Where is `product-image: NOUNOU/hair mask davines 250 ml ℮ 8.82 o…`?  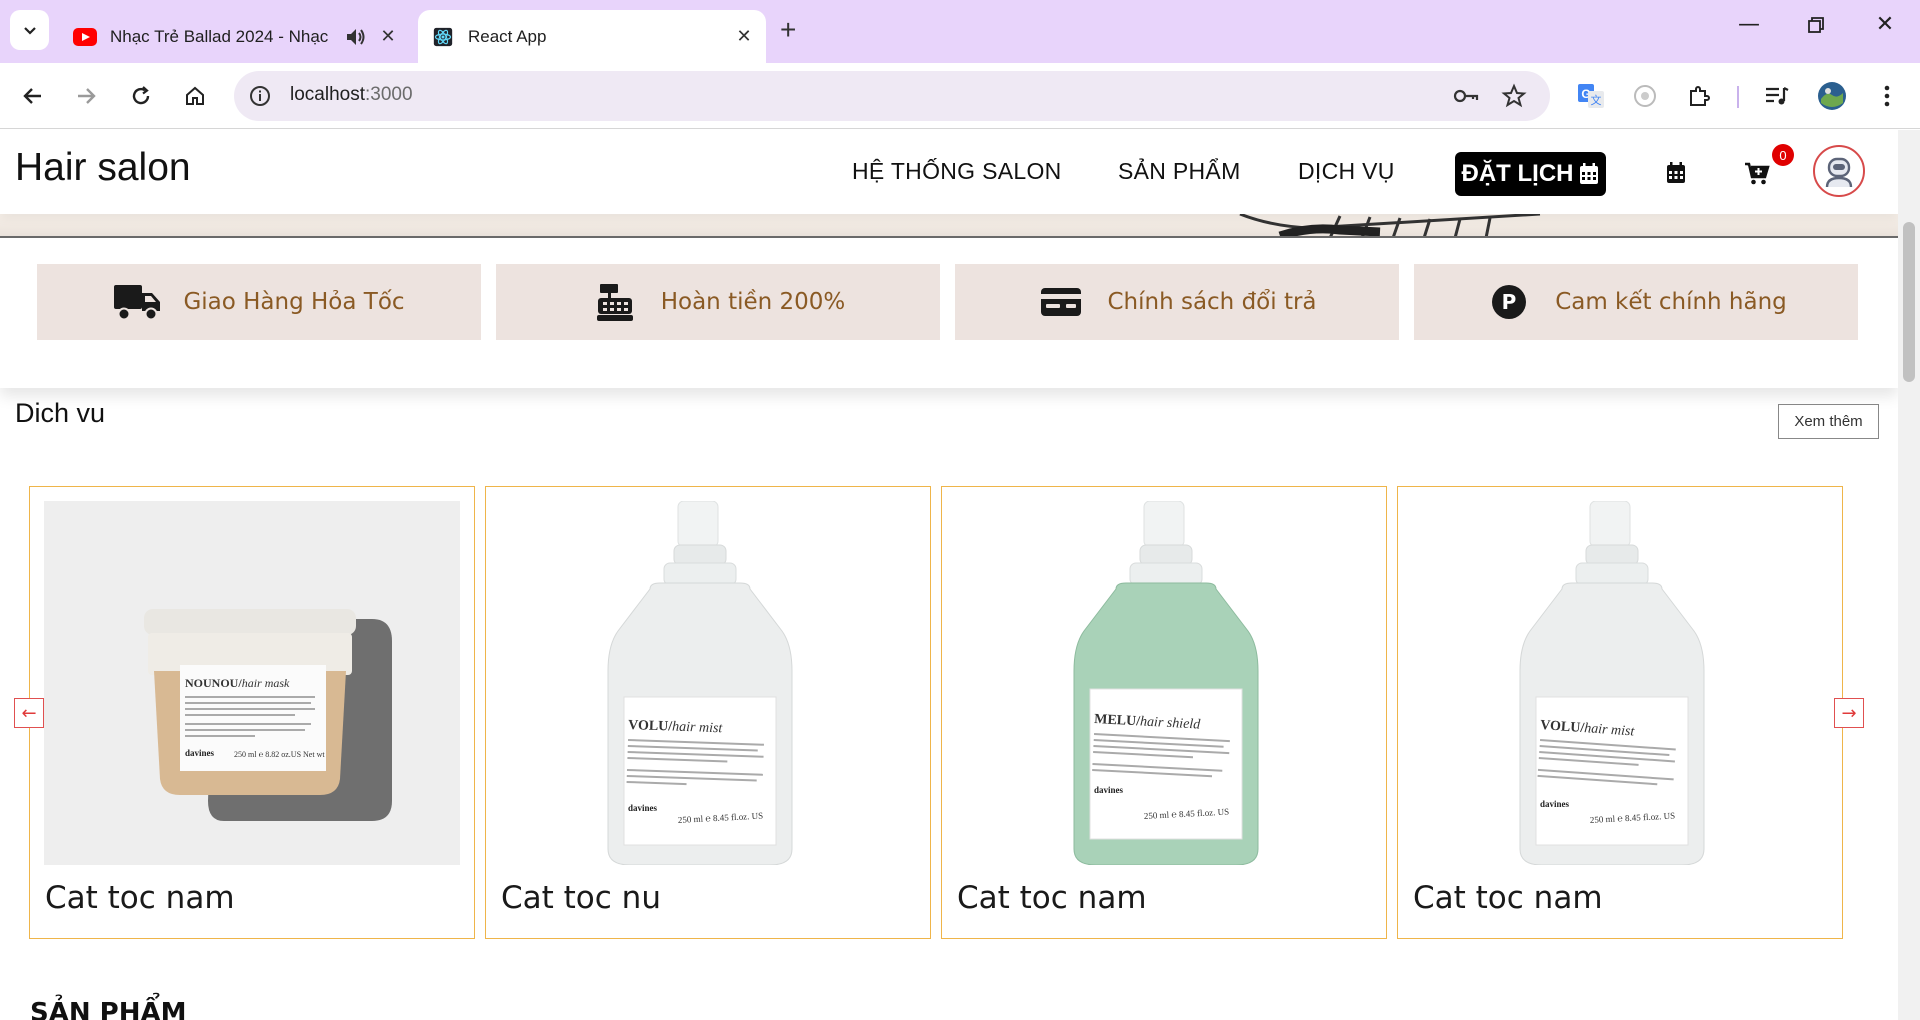
product-image: NOUNOU/hair mask davines 250 ml ℮ 8.82 o… is located at coordinates (252, 683).